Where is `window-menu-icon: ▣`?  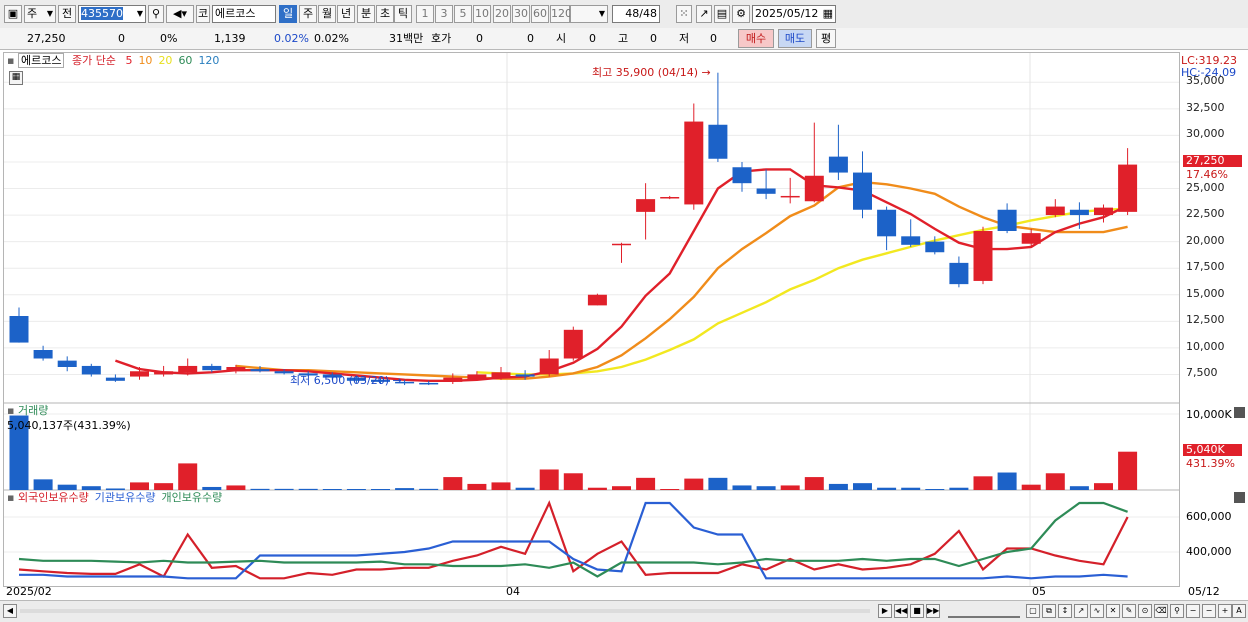 window-menu-icon: ▣ is located at coordinates (13, 14).